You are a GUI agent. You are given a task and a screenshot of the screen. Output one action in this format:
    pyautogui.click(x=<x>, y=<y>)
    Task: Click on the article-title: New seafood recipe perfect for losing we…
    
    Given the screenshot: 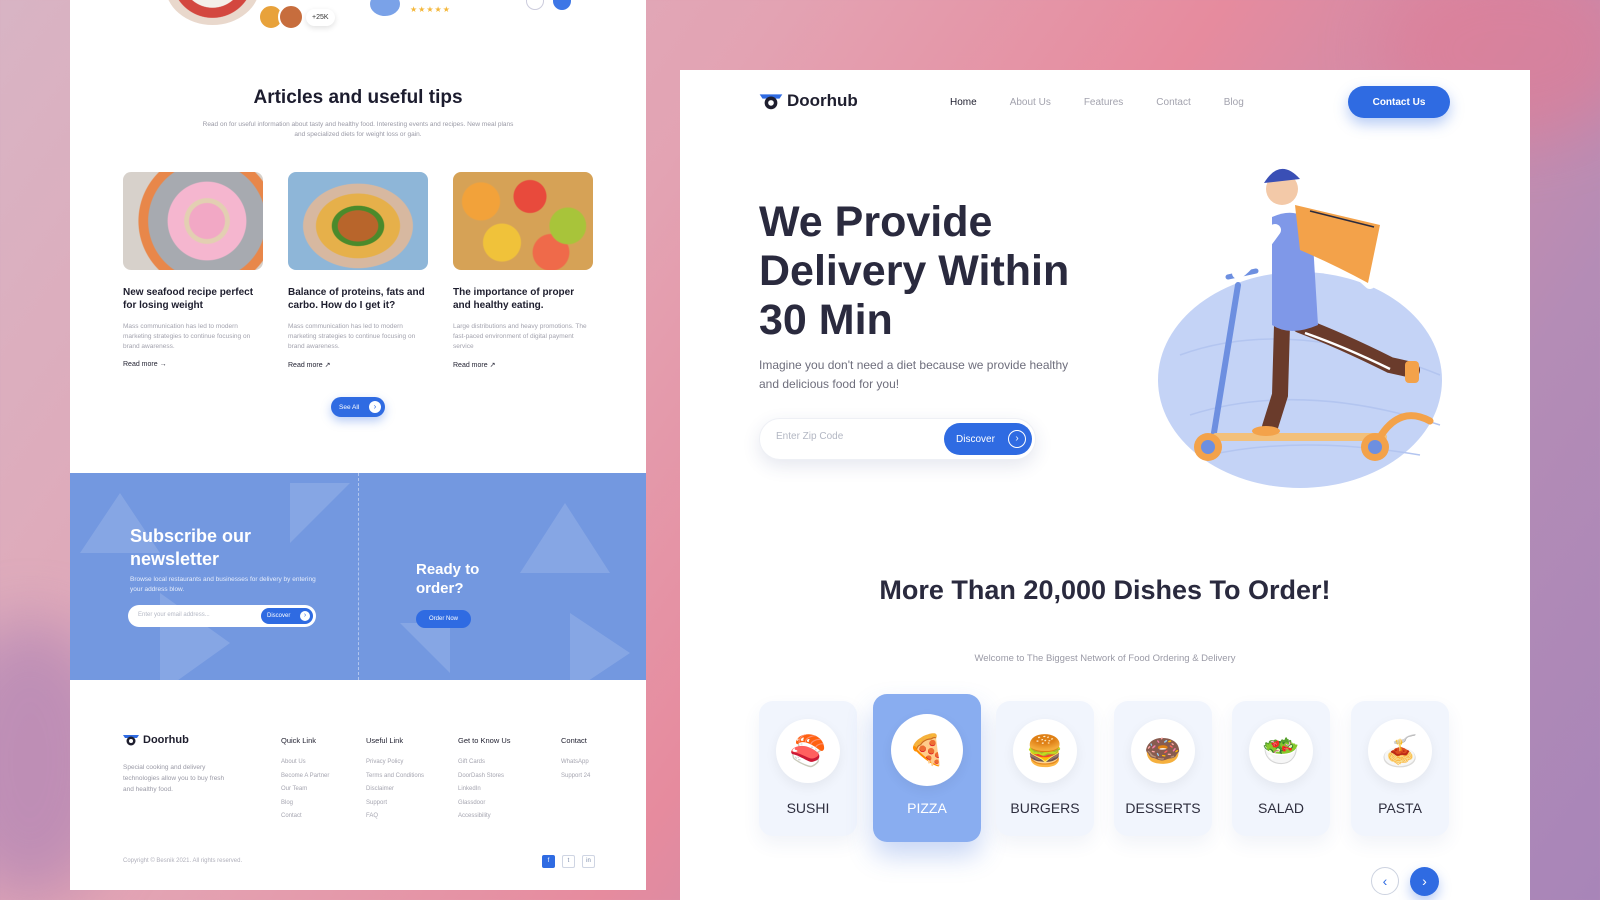 What is the action you would take?
    pyautogui.click(x=193, y=299)
    